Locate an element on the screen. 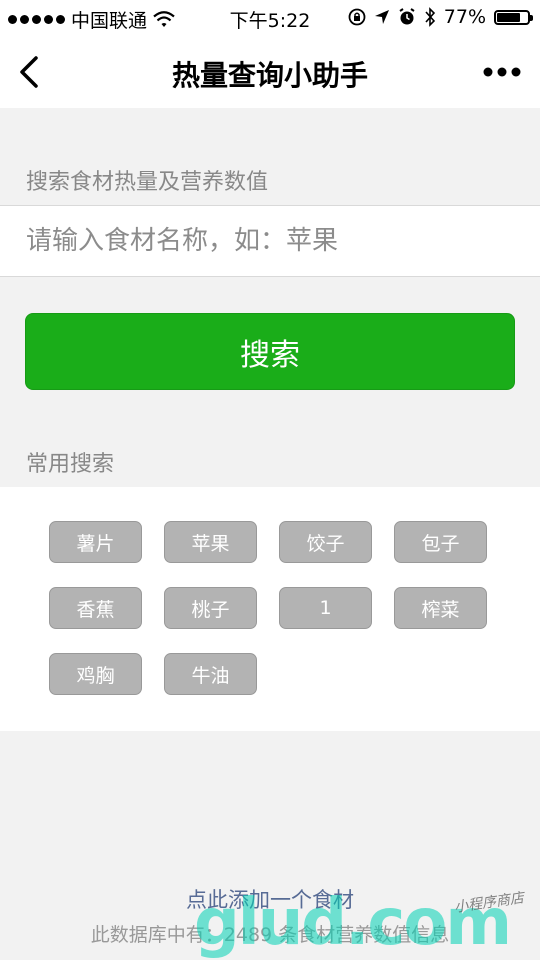 The image size is (540, 960). battery-icon is located at coordinates (513, 17).